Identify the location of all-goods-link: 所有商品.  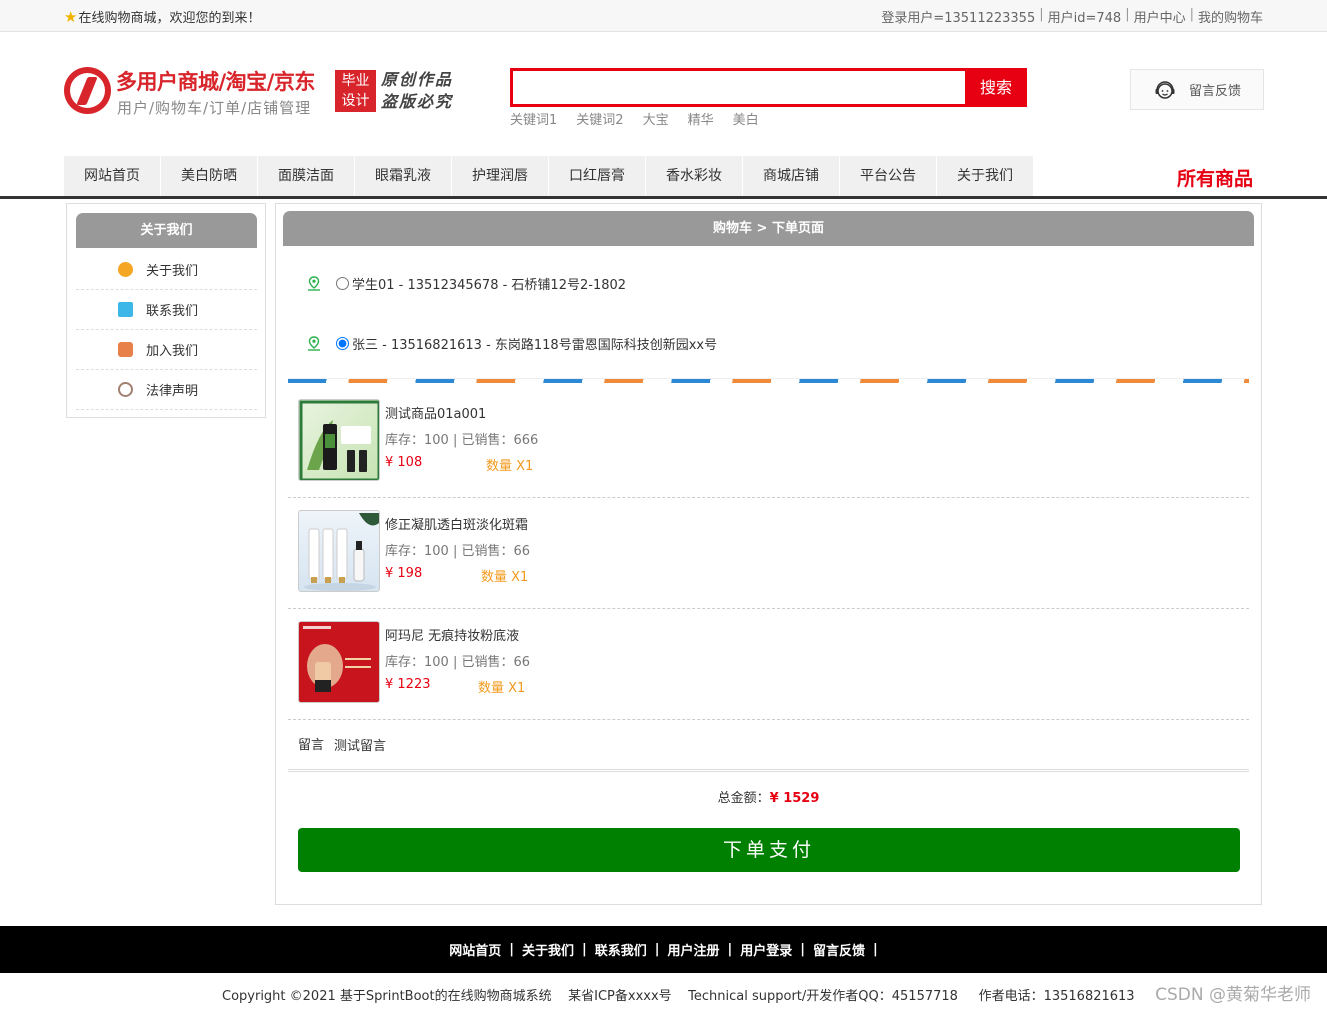
(1215, 177).